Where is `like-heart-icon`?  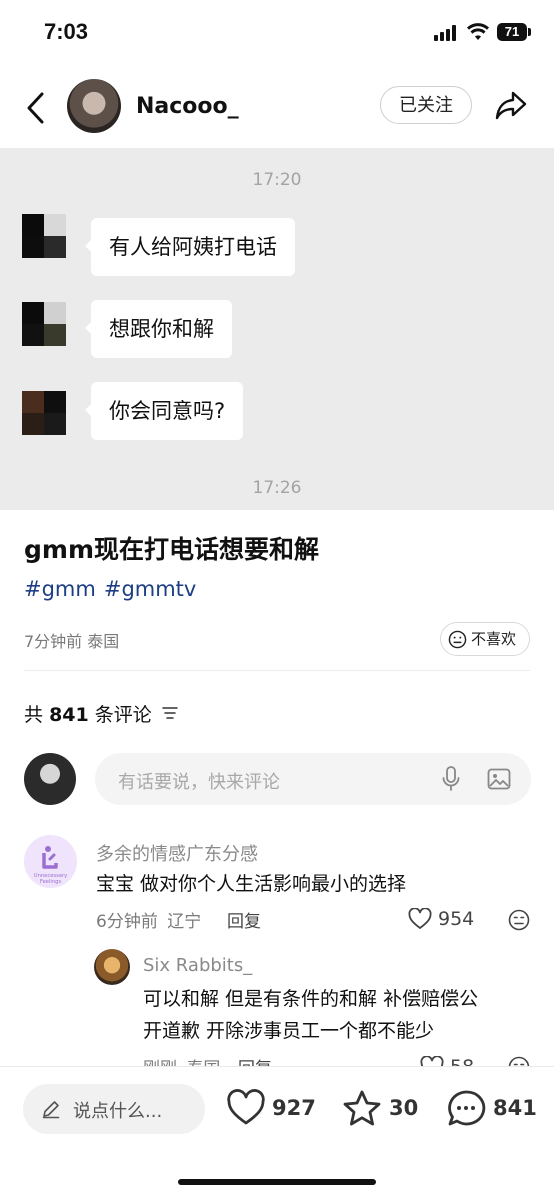 like-heart-icon is located at coordinates (246, 1108).